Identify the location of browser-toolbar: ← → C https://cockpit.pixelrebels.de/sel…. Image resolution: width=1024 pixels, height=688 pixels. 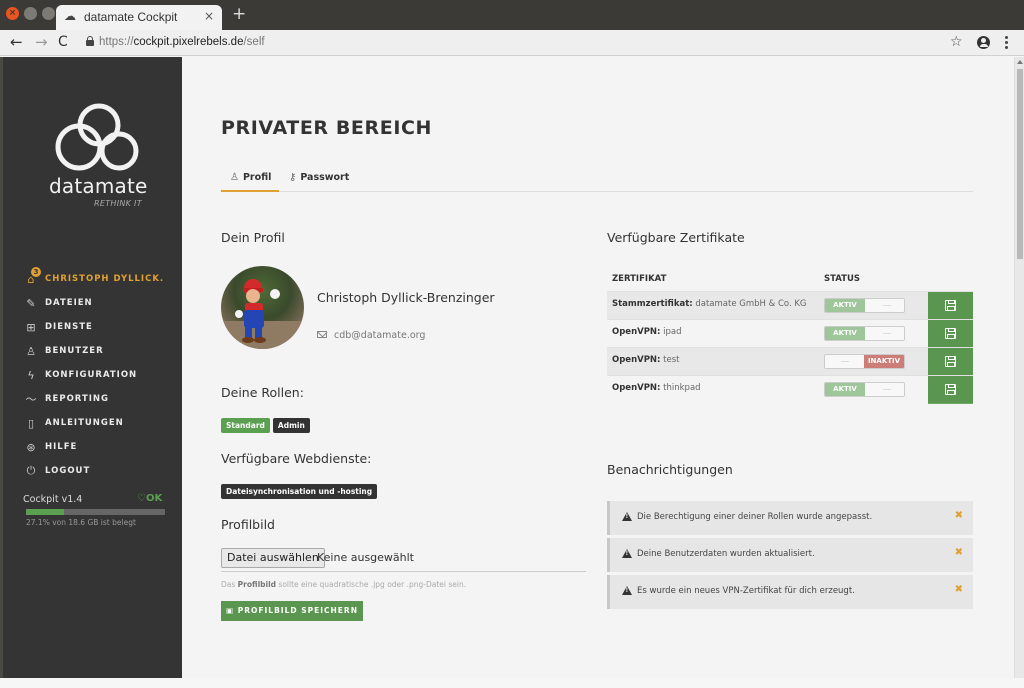
(512, 43).